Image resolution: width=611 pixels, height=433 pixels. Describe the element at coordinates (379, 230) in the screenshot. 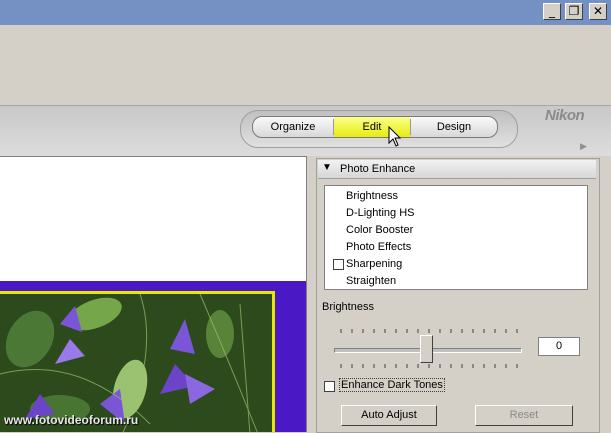

I see `tool-color-booster: Color Booster` at that location.